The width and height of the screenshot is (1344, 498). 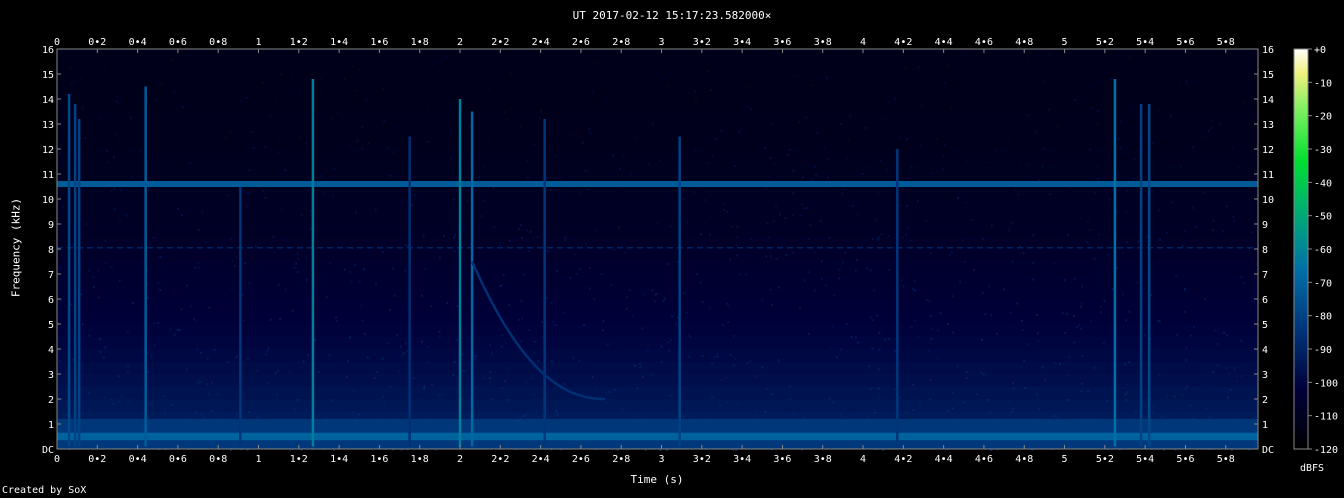 What do you see at coordinates (299, 459) in the screenshot?
I see `x-tick-label: 1•2` at bounding box center [299, 459].